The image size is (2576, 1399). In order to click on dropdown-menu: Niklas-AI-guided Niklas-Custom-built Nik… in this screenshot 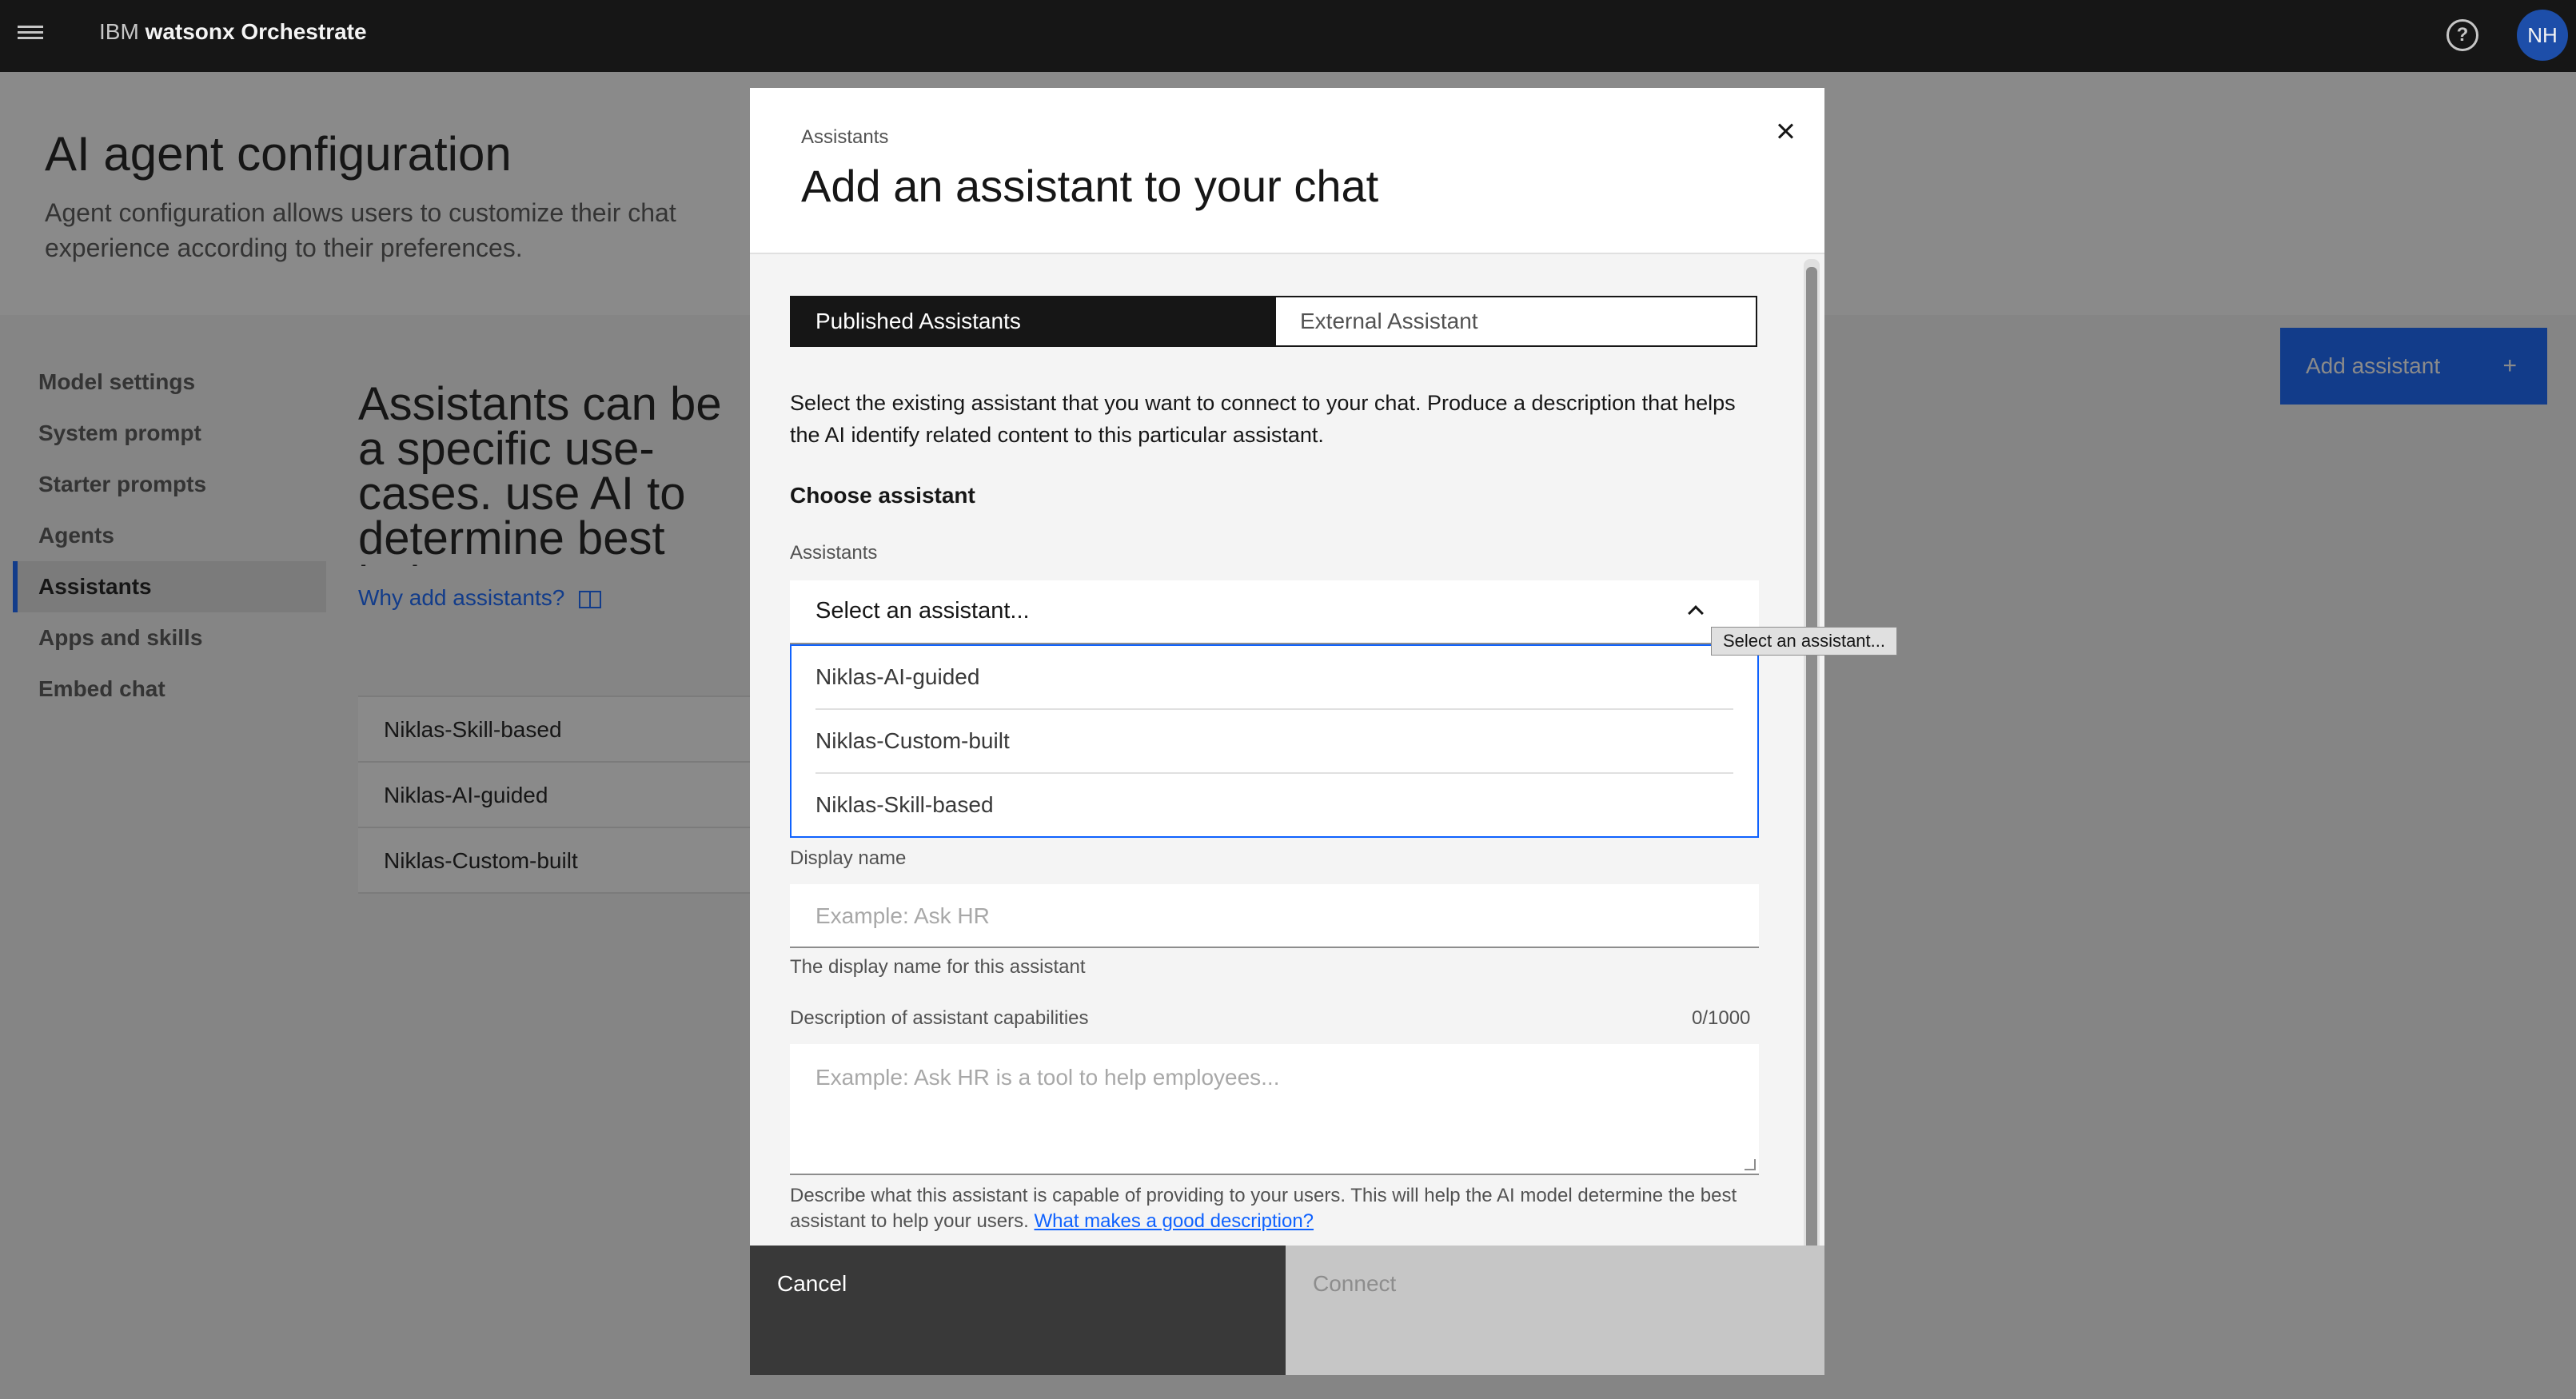, I will do `click(1275, 741)`.